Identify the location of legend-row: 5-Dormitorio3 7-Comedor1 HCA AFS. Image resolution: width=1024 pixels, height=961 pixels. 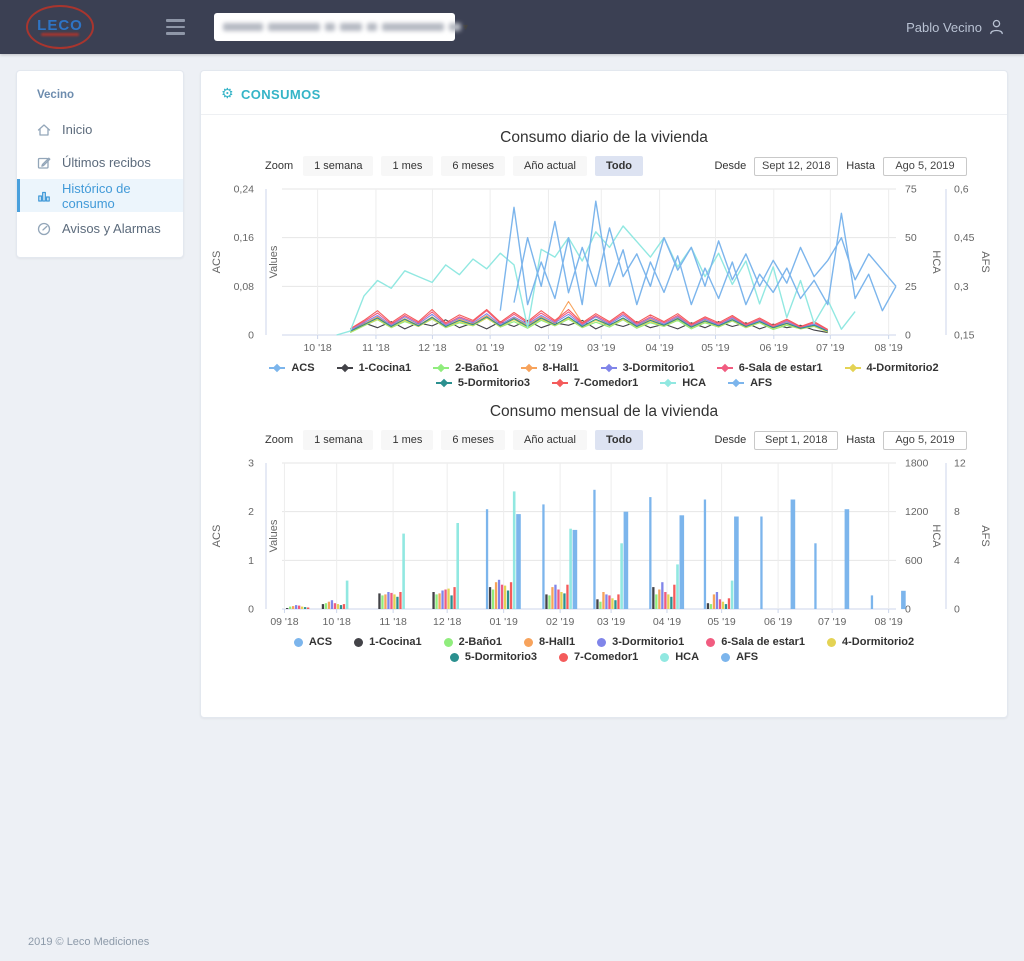
(603, 657).